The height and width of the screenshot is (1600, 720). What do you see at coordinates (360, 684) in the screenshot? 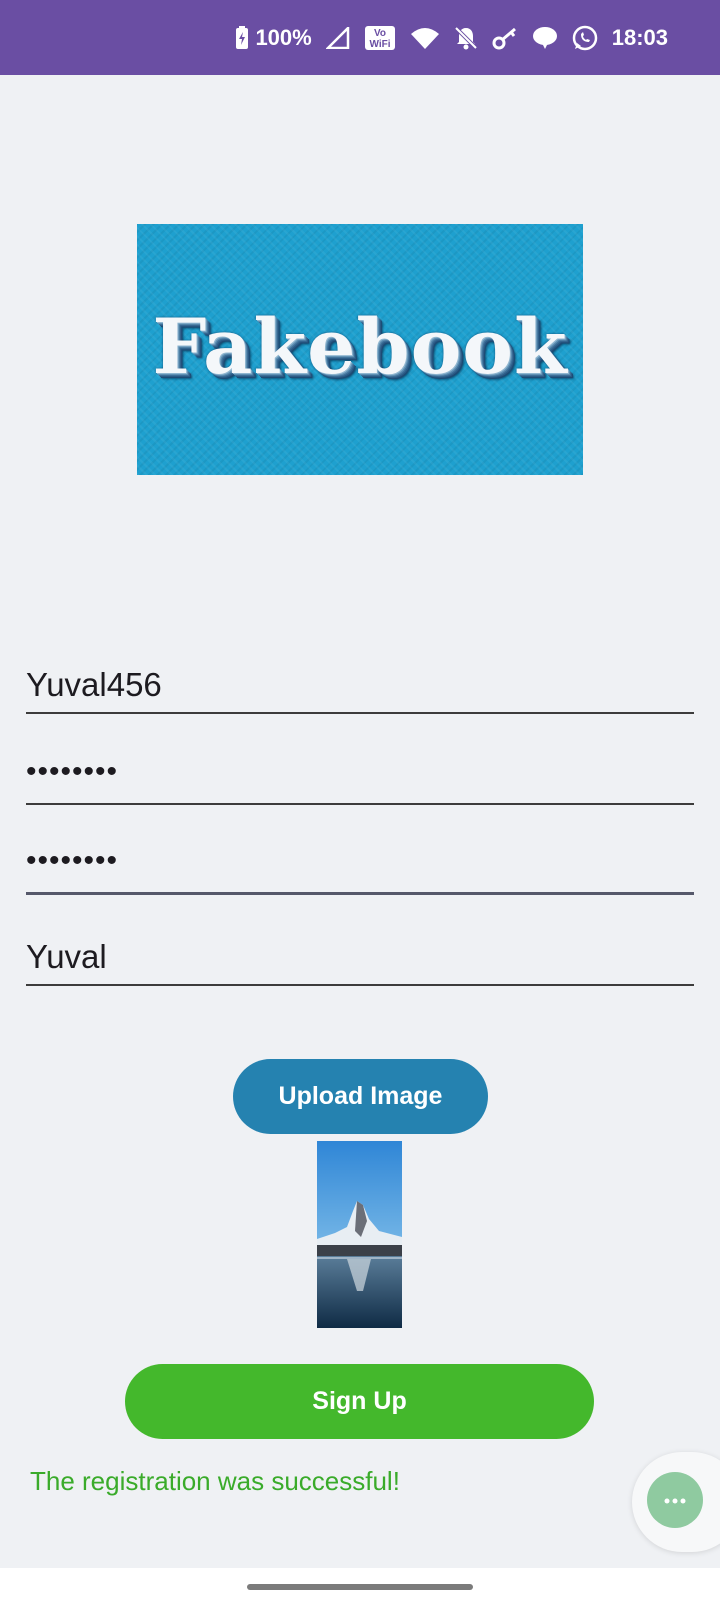
I see `username-field: Yuval456` at bounding box center [360, 684].